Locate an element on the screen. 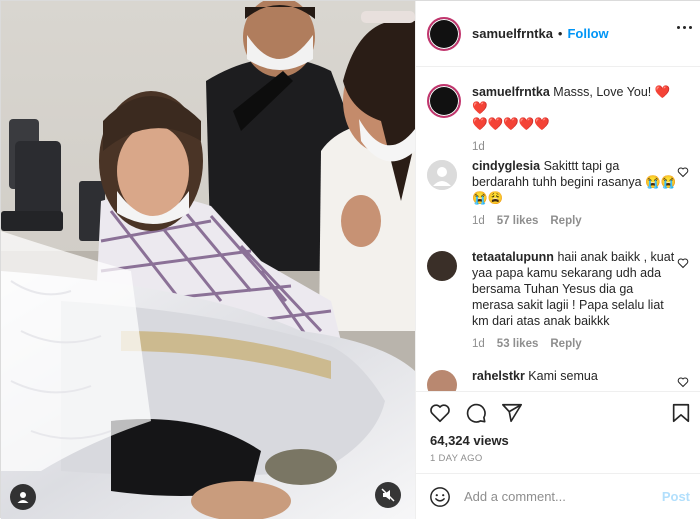  caption-meta: 1d is located at coordinates (580, 147).